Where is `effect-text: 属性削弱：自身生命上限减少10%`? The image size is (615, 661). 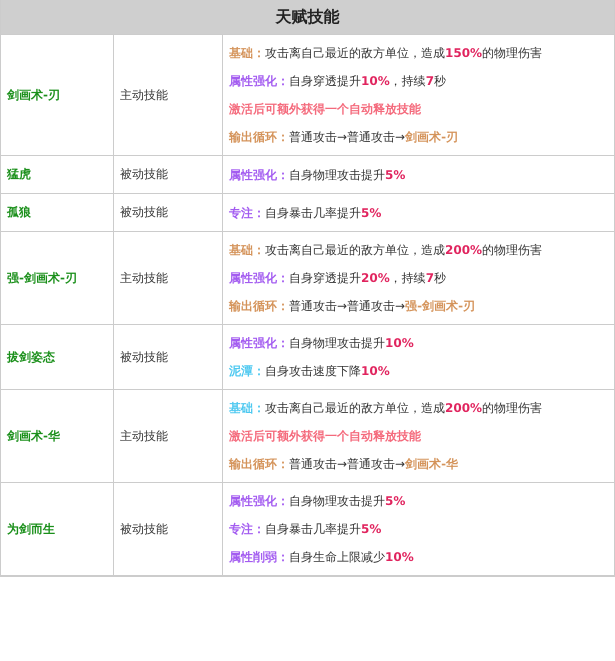 effect-text: 属性削弱：自身生命上限减少10% is located at coordinates (322, 557).